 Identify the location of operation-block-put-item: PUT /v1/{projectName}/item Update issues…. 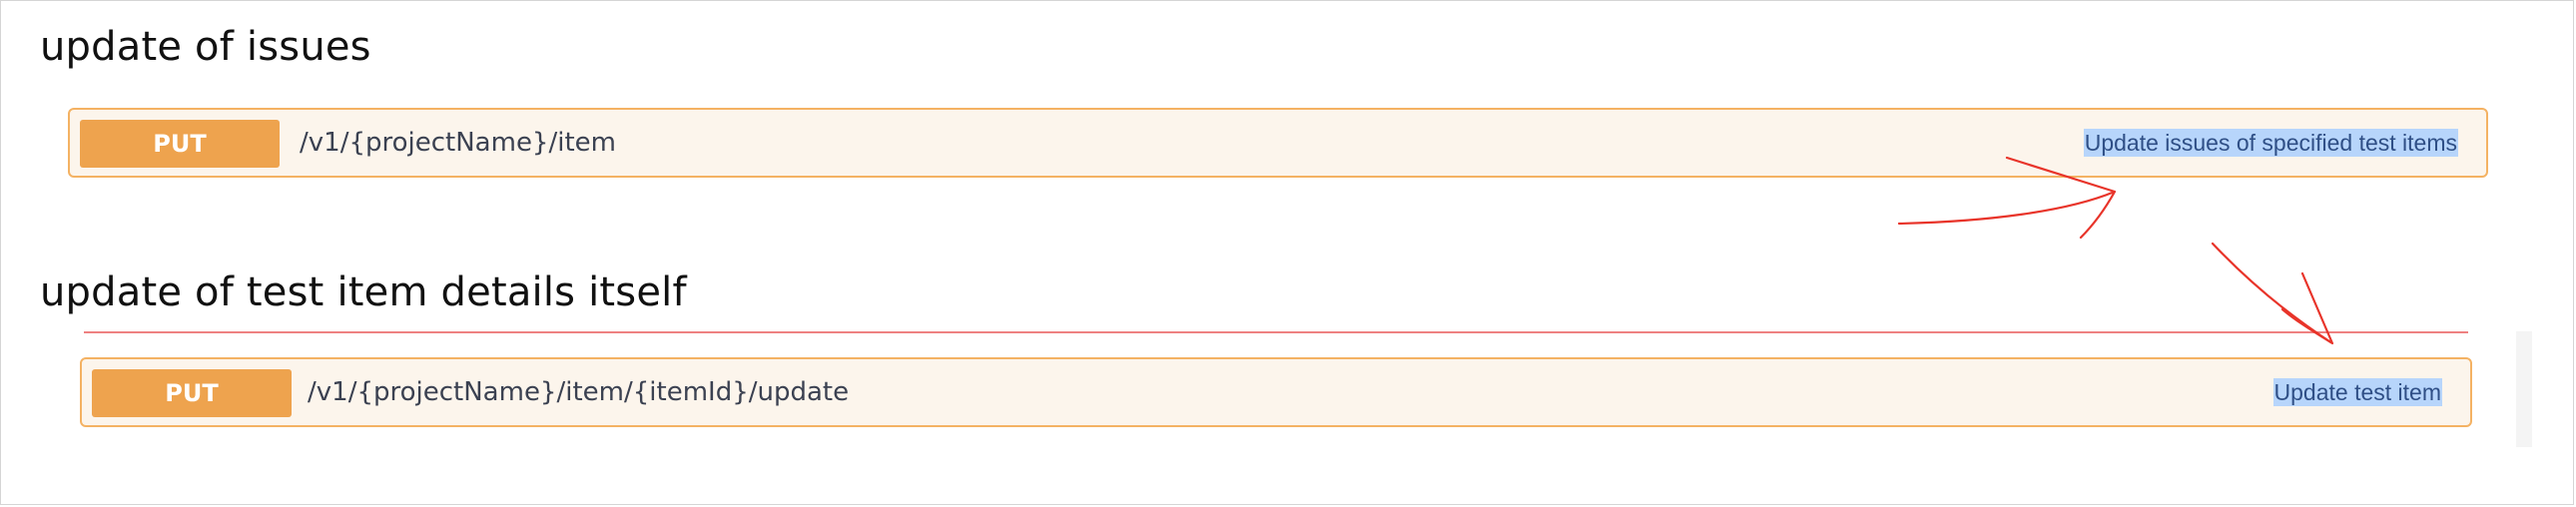
(1278, 143).